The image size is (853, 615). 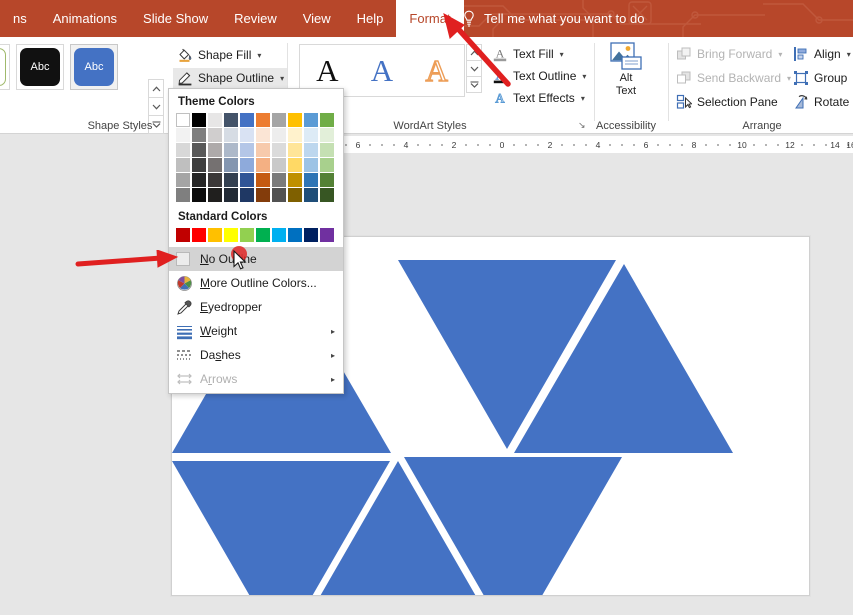 What do you see at coordinates (580, 144) in the screenshot?
I see `horizontal-ruler: 6 4 2 0 2 4 6 8 10 12 14 16` at bounding box center [580, 144].